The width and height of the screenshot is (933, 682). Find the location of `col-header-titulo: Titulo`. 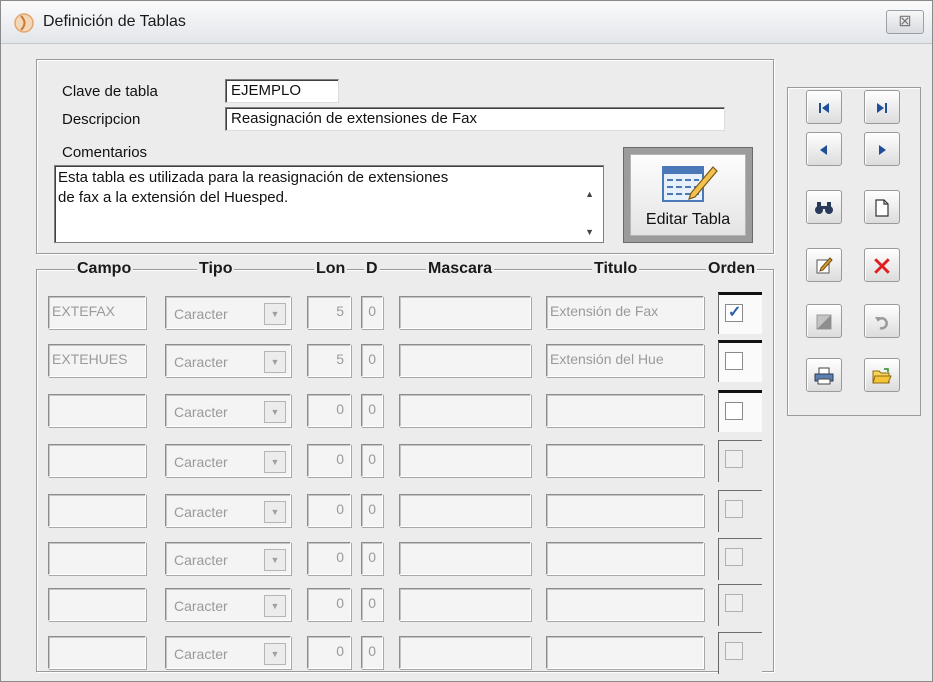

col-header-titulo: Titulo is located at coordinates (616, 269).